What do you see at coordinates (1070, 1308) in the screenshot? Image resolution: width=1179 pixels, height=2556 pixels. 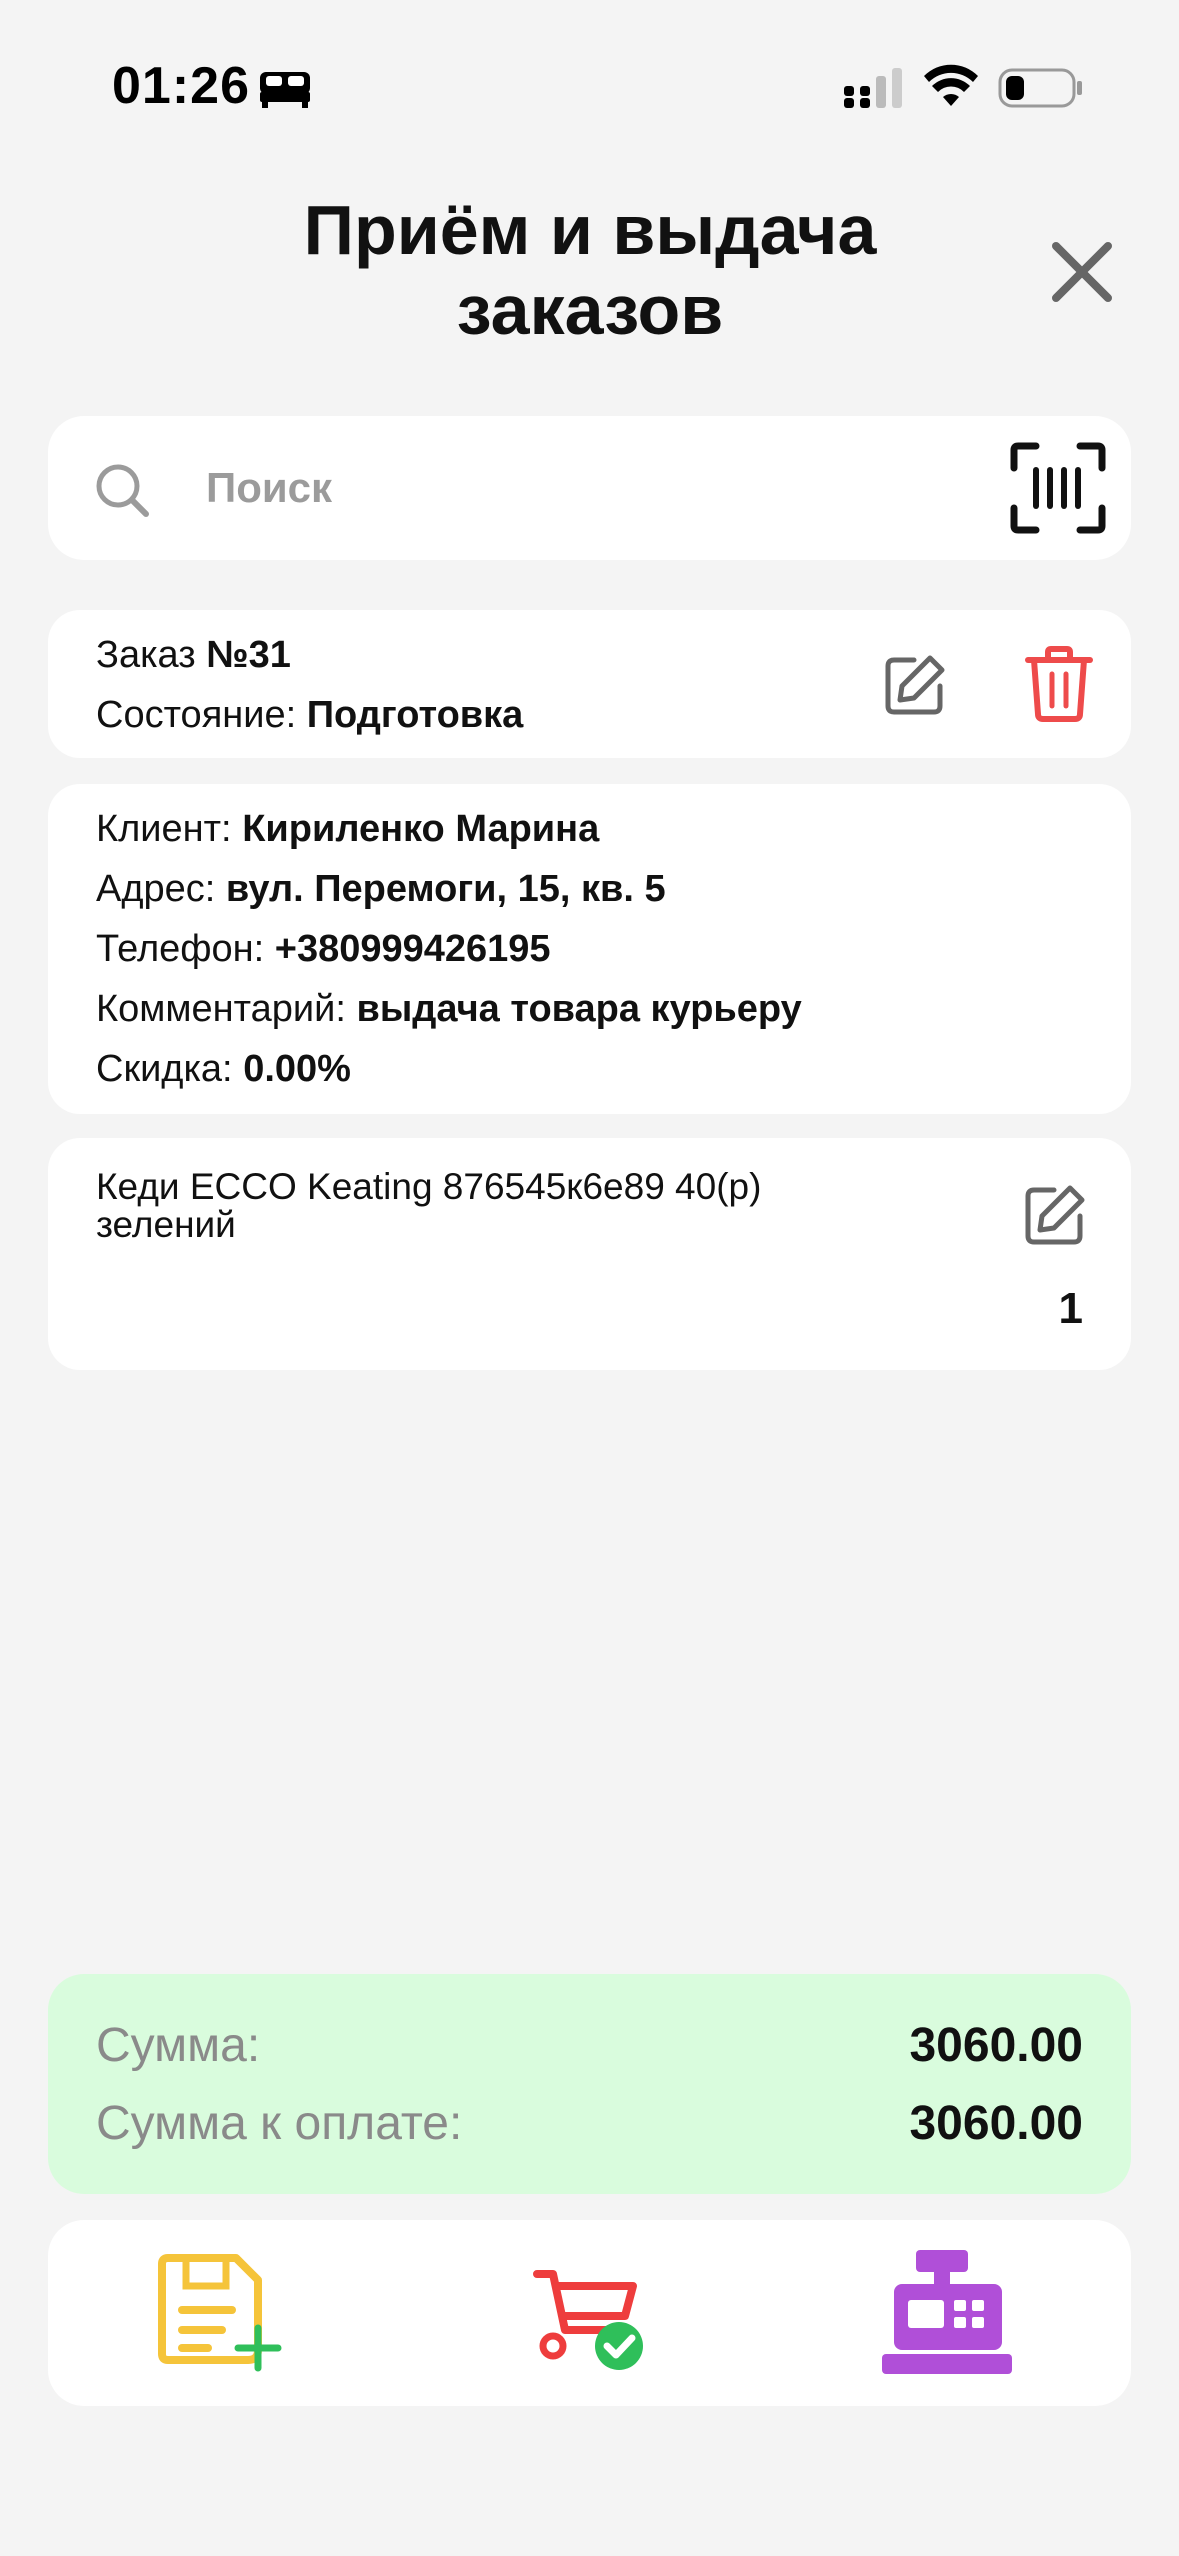 I see `item-quantity: 1` at bounding box center [1070, 1308].